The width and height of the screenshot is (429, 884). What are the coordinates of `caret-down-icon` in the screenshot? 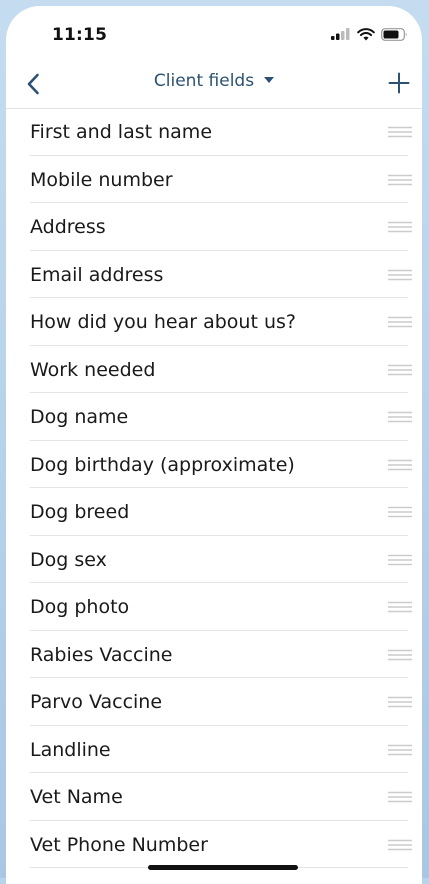 It's located at (269, 80).